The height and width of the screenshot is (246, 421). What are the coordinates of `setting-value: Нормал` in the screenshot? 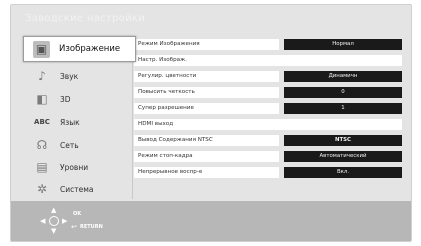 It's located at (343, 44).